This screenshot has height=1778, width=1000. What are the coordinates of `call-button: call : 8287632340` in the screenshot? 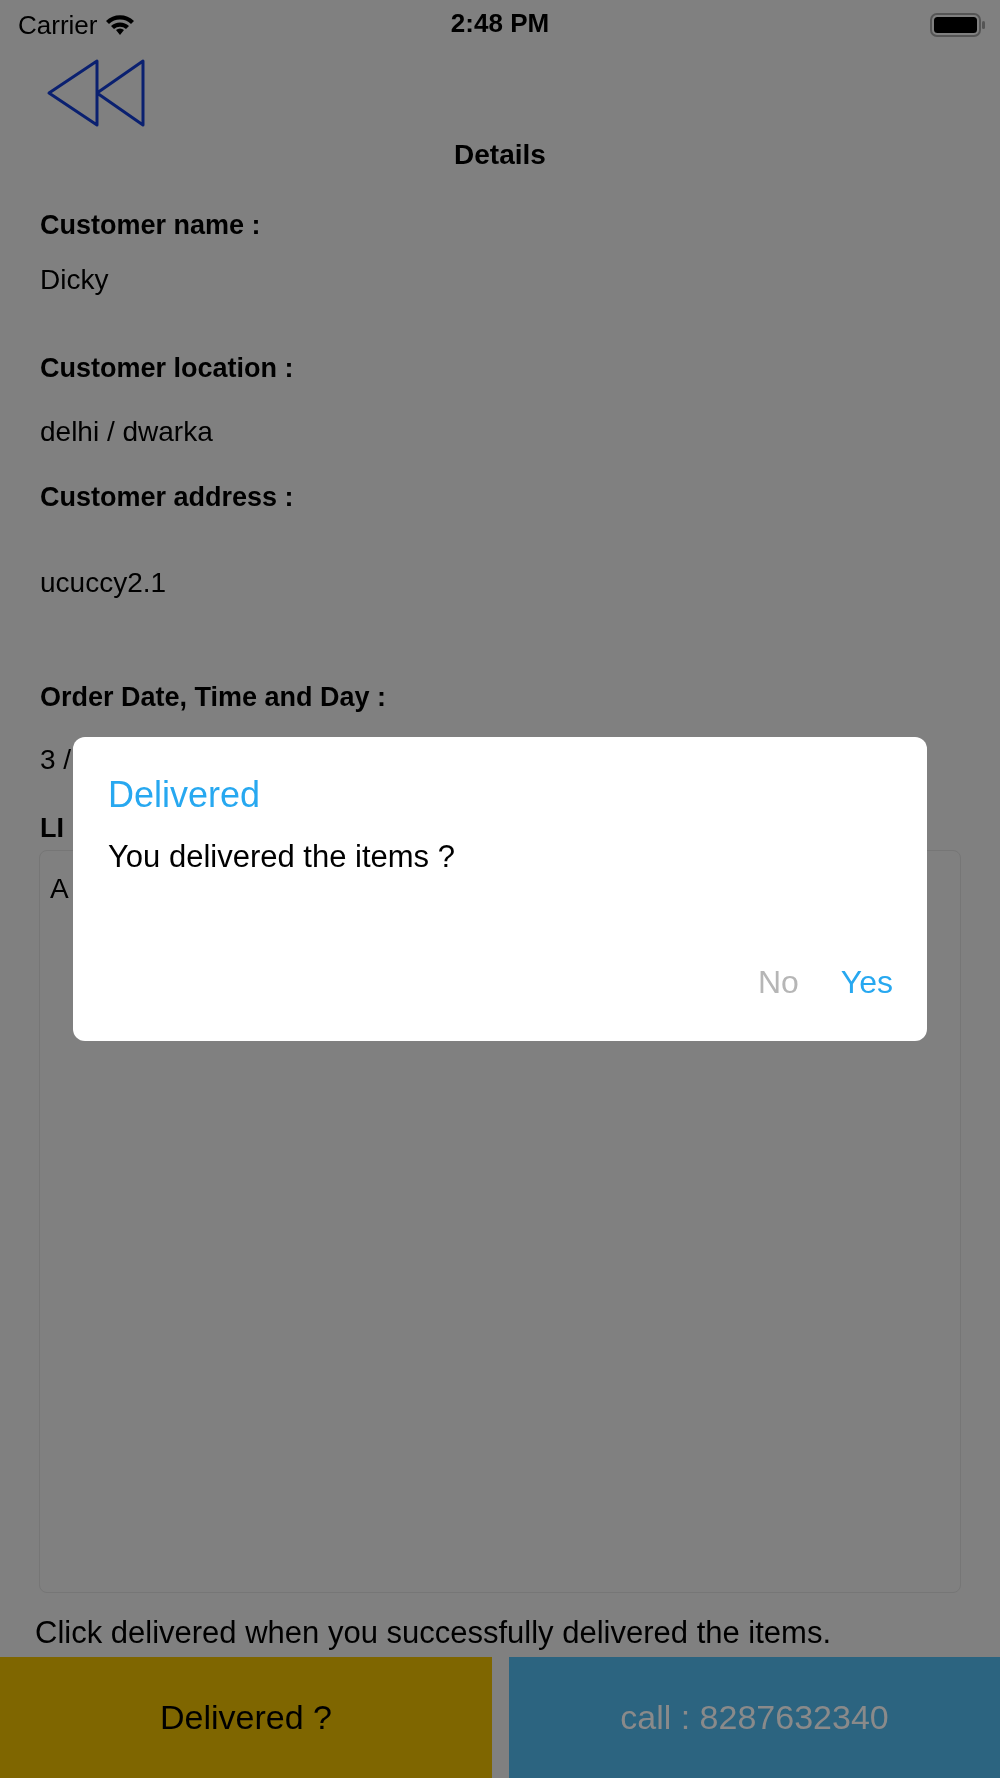 It's located at (754, 1717).